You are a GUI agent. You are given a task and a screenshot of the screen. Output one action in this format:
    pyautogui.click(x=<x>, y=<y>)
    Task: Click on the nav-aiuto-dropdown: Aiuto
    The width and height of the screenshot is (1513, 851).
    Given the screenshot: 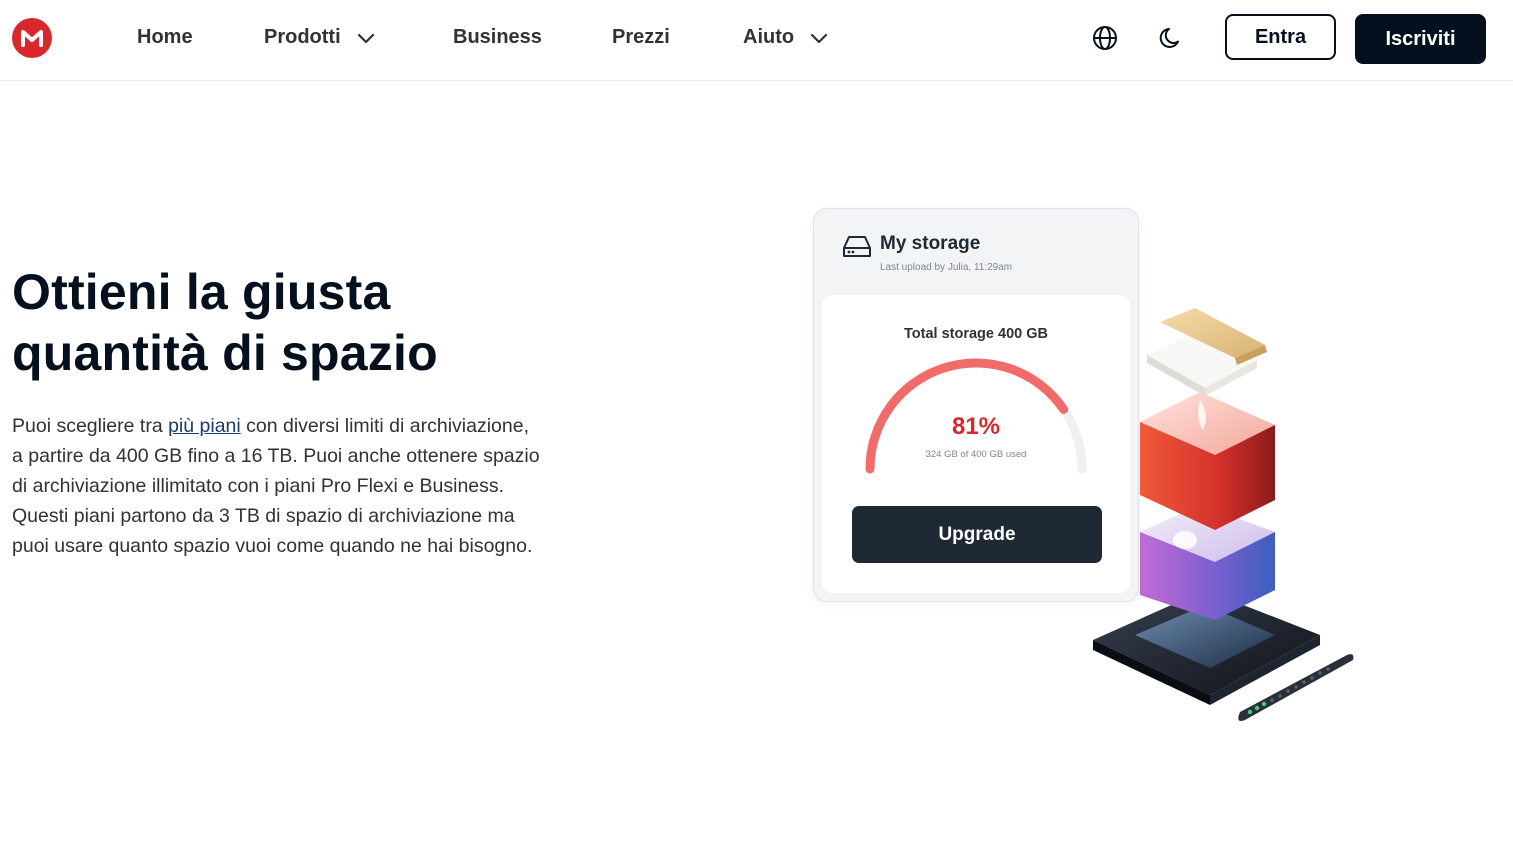 What is the action you would take?
    pyautogui.click(x=786, y=37)
    